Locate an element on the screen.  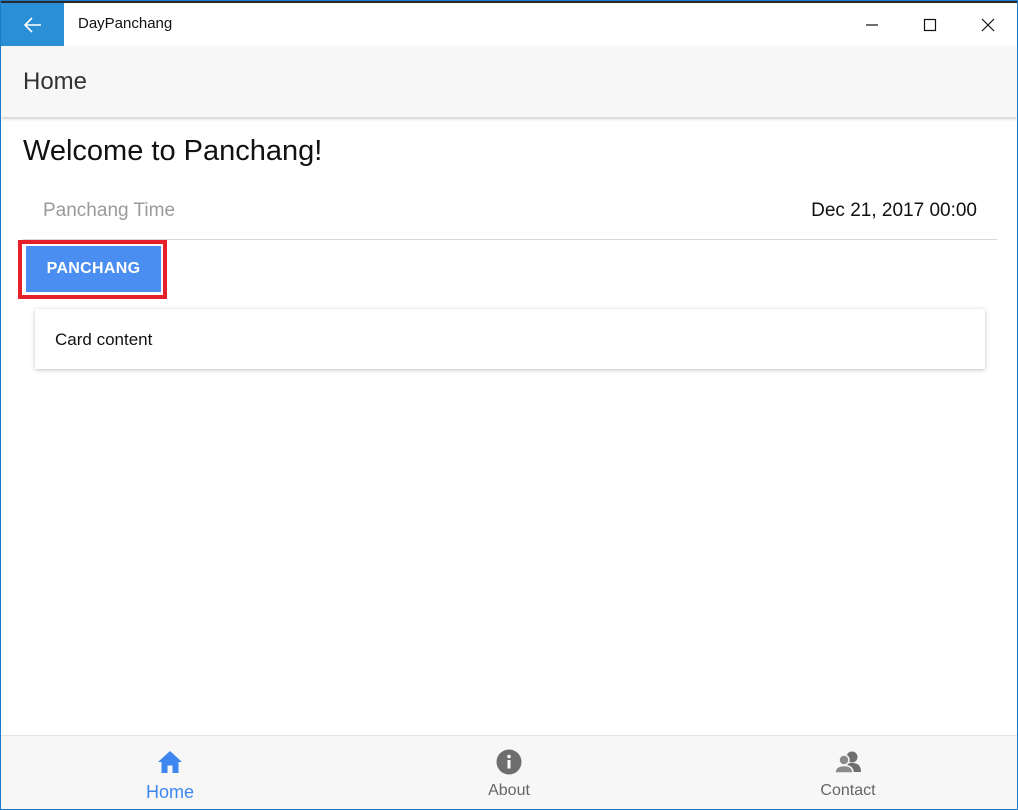
card-text: Card content is located at coordinates (104, 339).